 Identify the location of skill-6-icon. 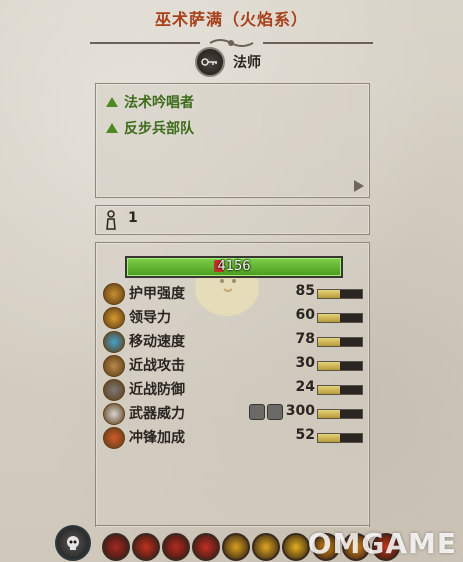
(266, 547).